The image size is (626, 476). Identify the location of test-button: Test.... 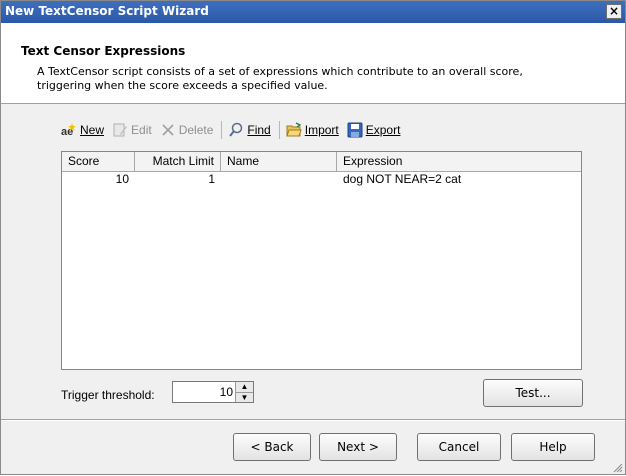
(533, 393).